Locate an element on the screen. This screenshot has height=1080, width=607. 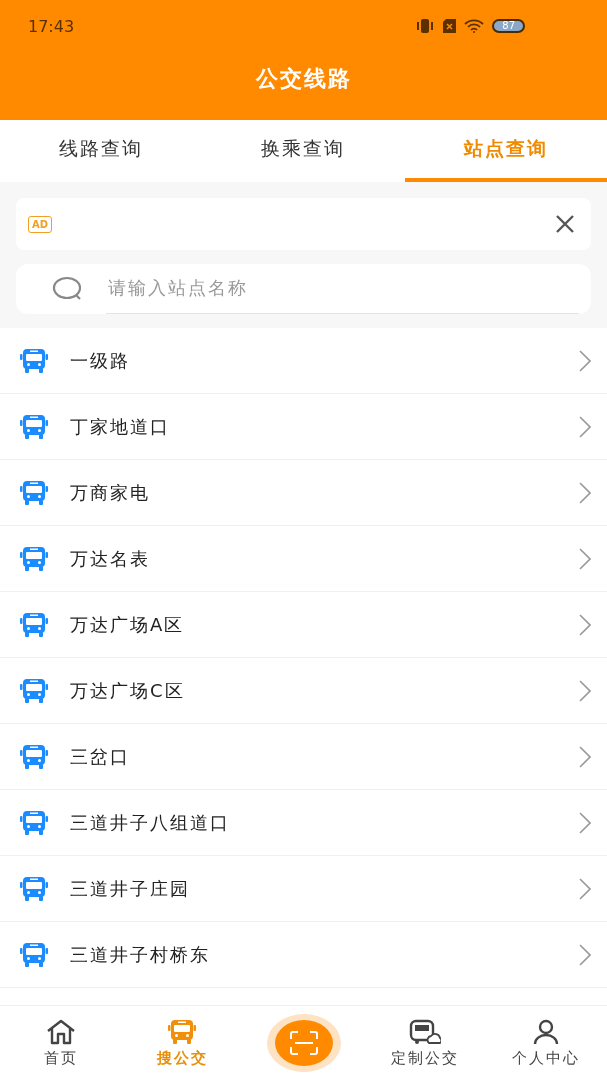
station-name: 三道井子村桥东 is located at coordinates (324, 954).